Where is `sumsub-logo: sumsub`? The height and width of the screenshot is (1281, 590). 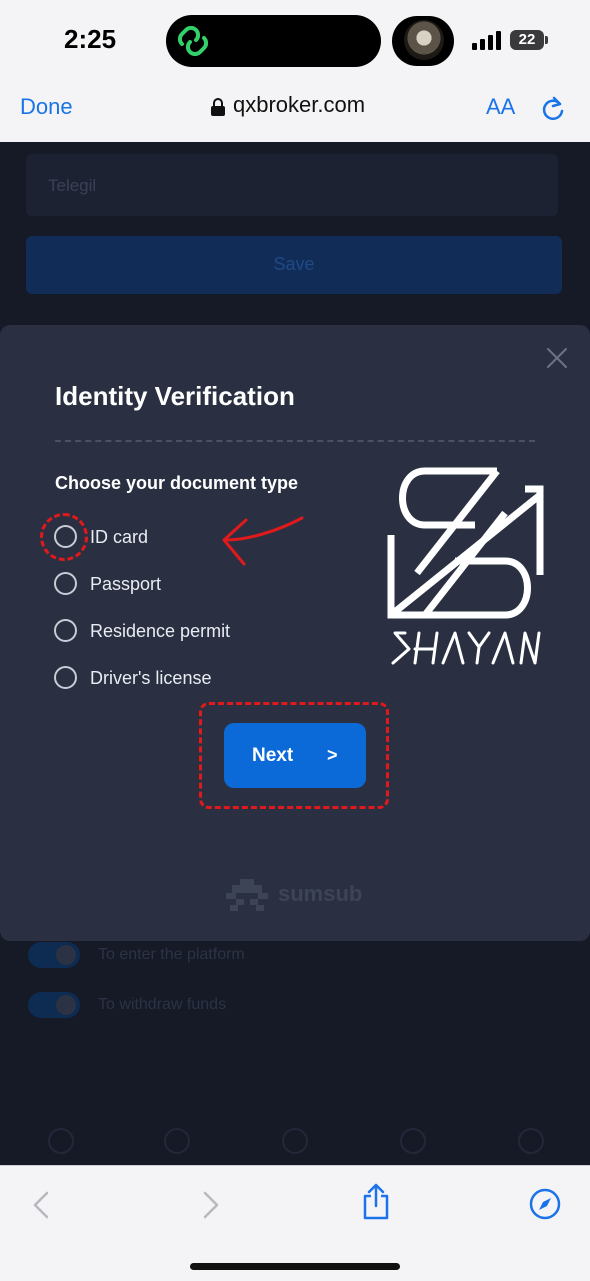
sumsub-logo: sumsub is located at coordinates (296, 895).